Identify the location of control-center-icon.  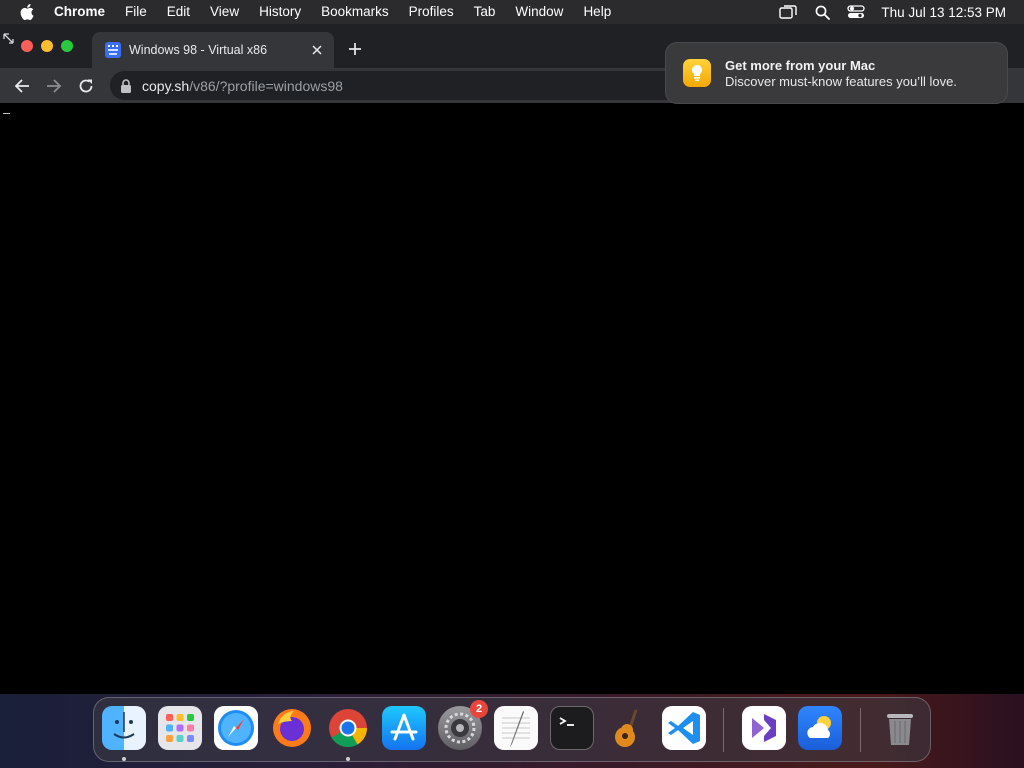
(856, 12).